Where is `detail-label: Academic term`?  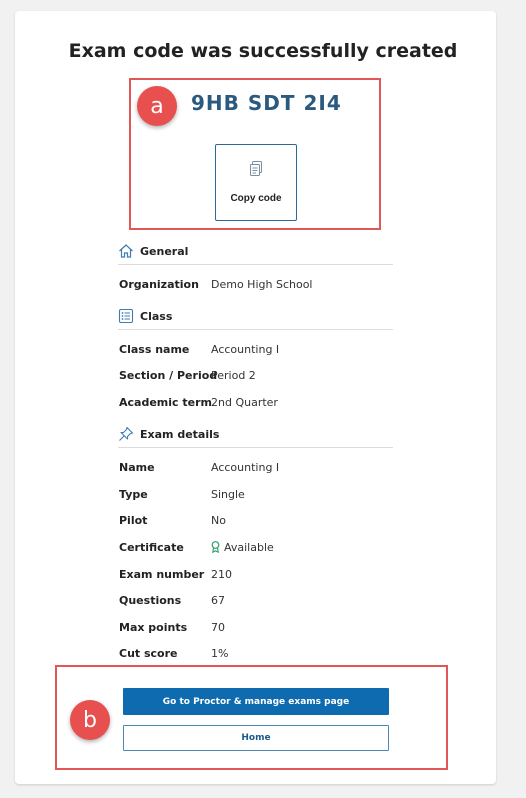 detail-label: Academic term is located at coordinates (165, 402).